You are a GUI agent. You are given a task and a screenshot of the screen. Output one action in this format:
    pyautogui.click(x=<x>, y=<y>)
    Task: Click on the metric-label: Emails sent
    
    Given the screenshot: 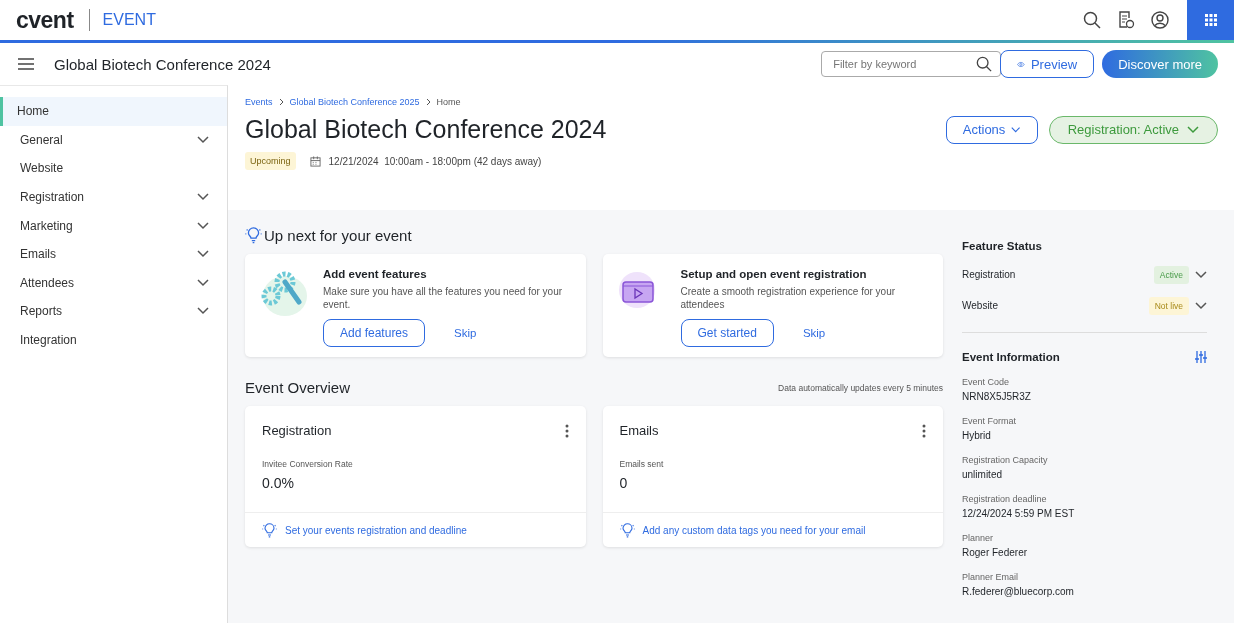 What is the action you would take?
    pyautogui.click(x=642, y=464)
    